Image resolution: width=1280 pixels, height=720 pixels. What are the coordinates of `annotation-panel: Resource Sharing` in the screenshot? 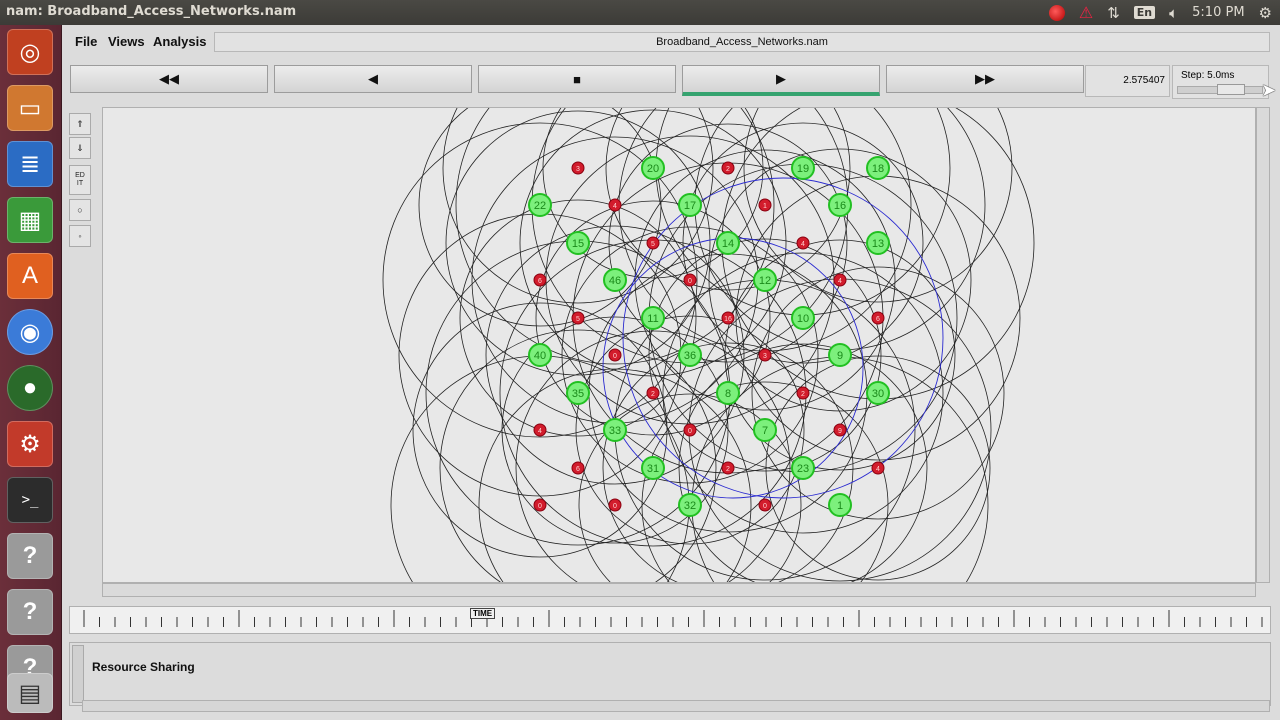 It's located at (670, 674).